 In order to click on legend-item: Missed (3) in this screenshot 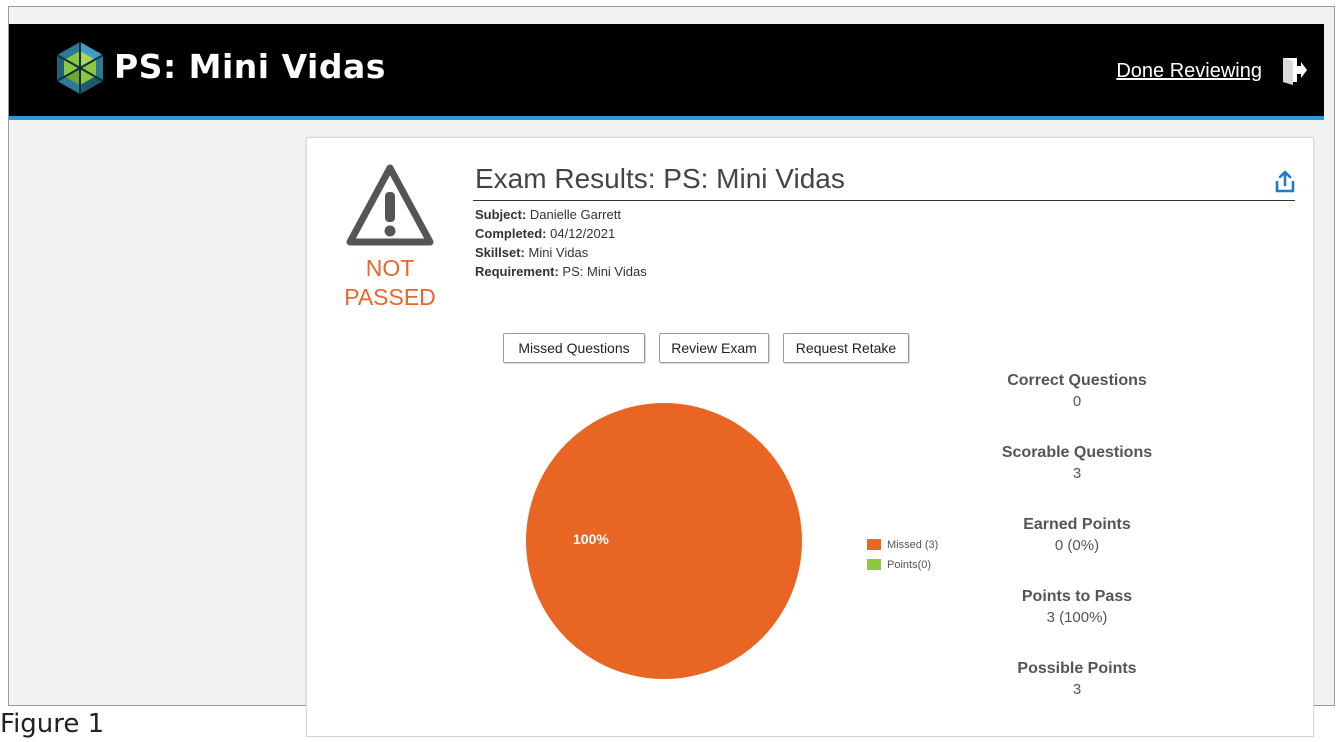, I will do `click(902, 547)`.